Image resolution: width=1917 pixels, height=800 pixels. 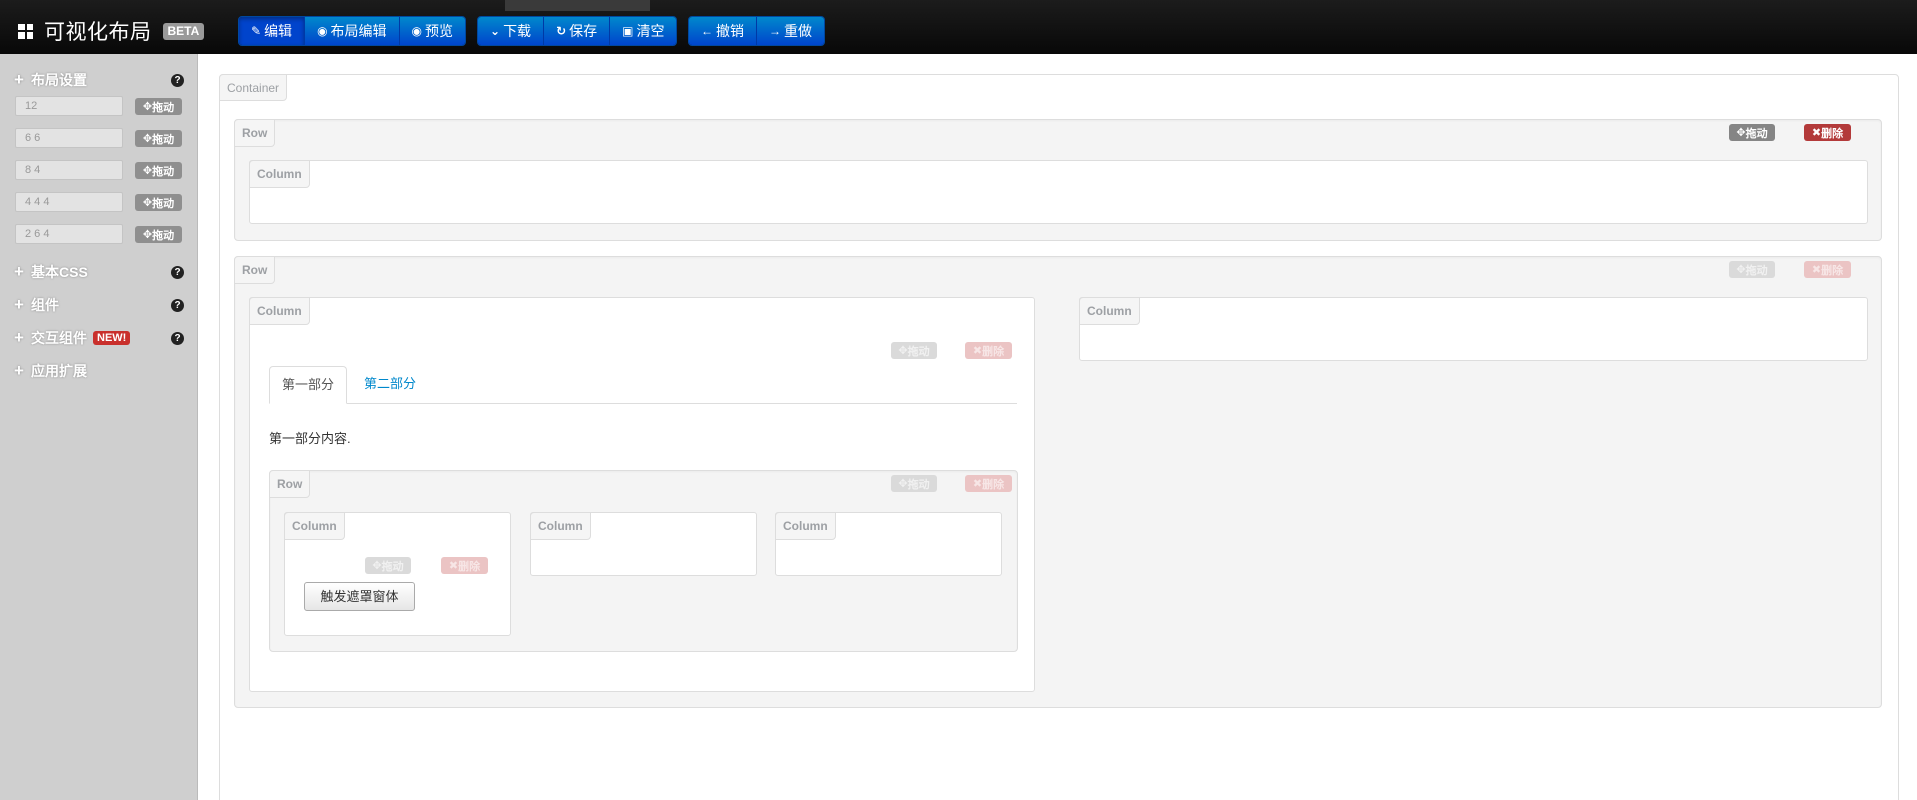 I want to click on tab-part-one: 第一部分, so click(x=308, y=385).